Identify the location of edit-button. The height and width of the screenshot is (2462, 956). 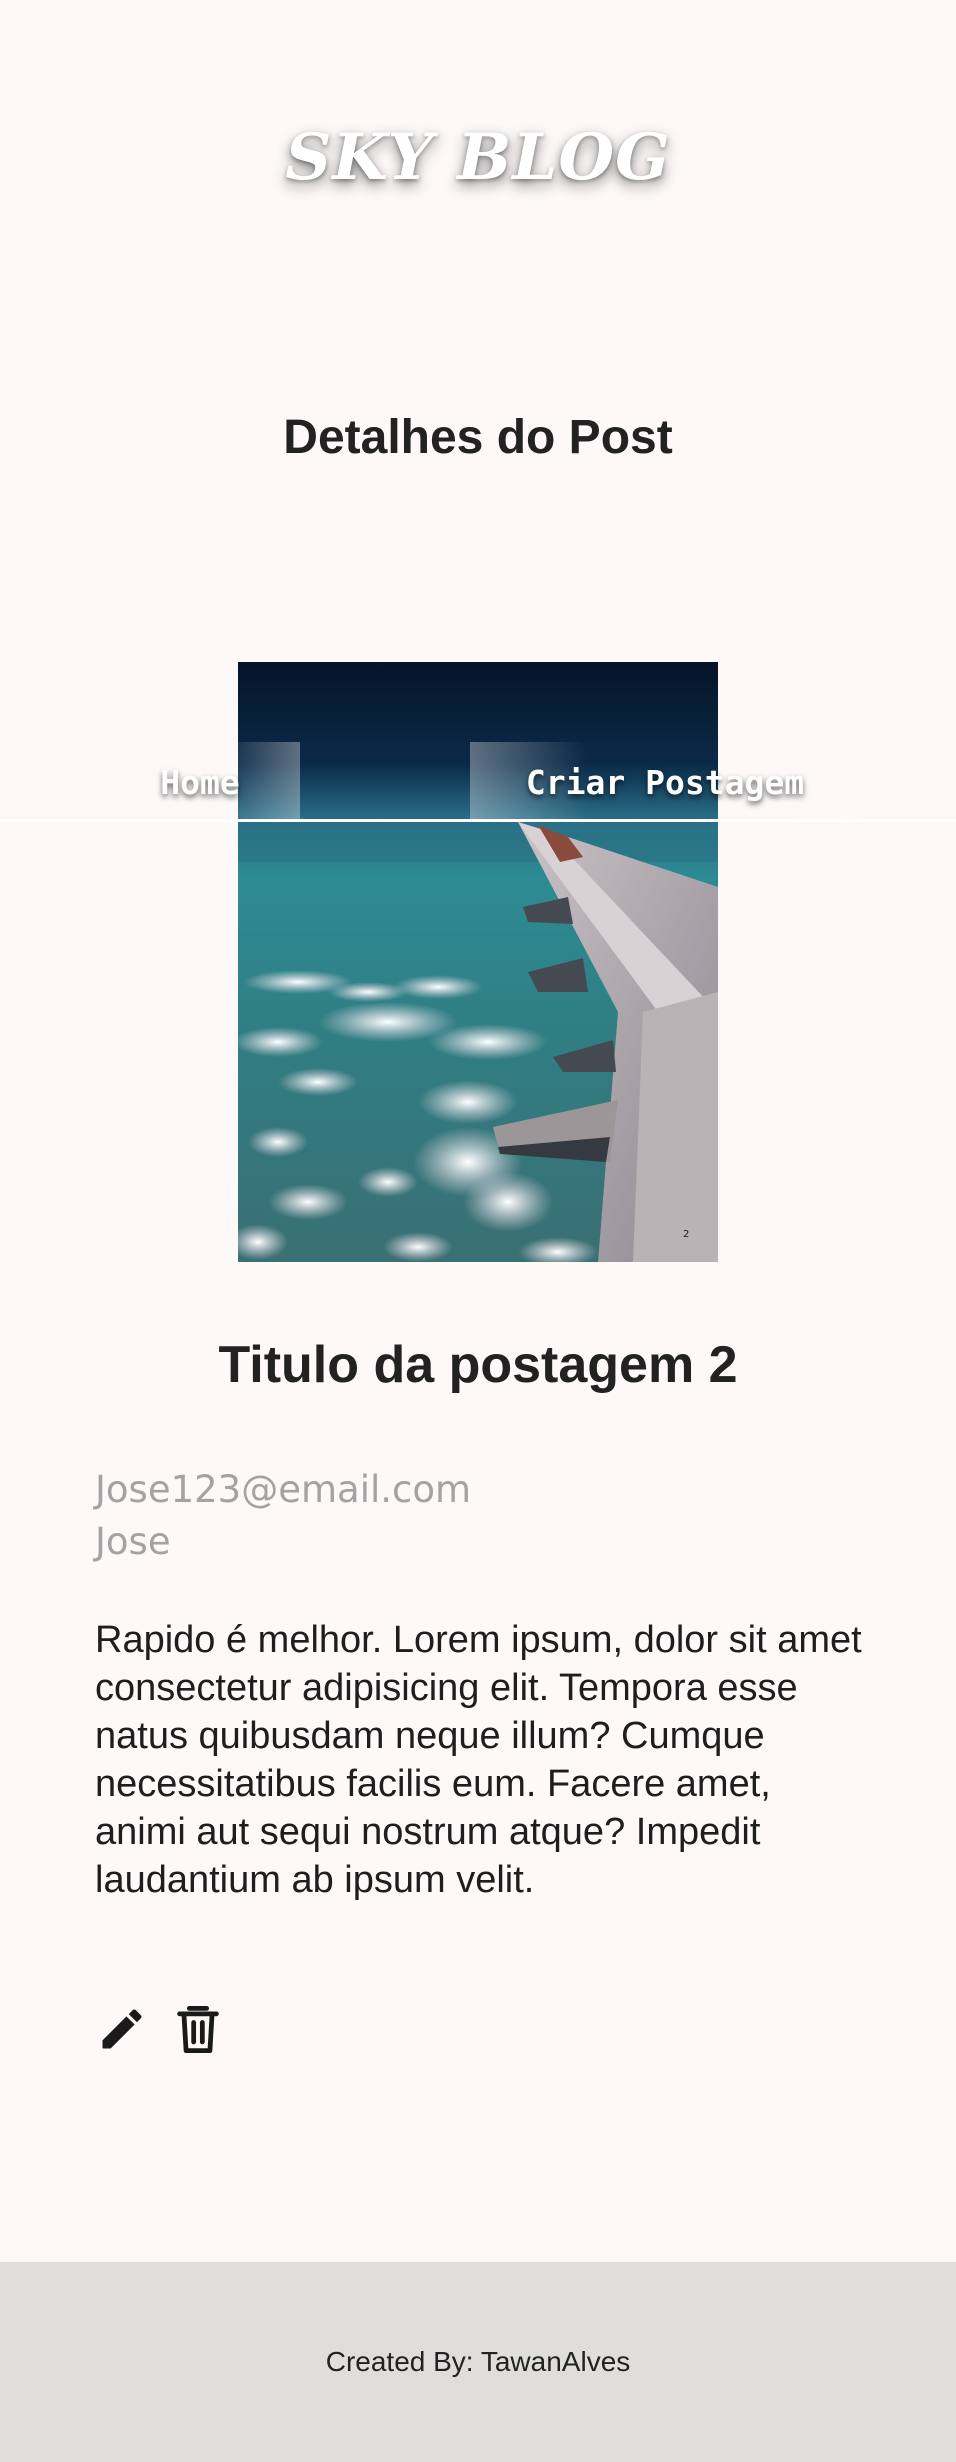
(122, 2029).